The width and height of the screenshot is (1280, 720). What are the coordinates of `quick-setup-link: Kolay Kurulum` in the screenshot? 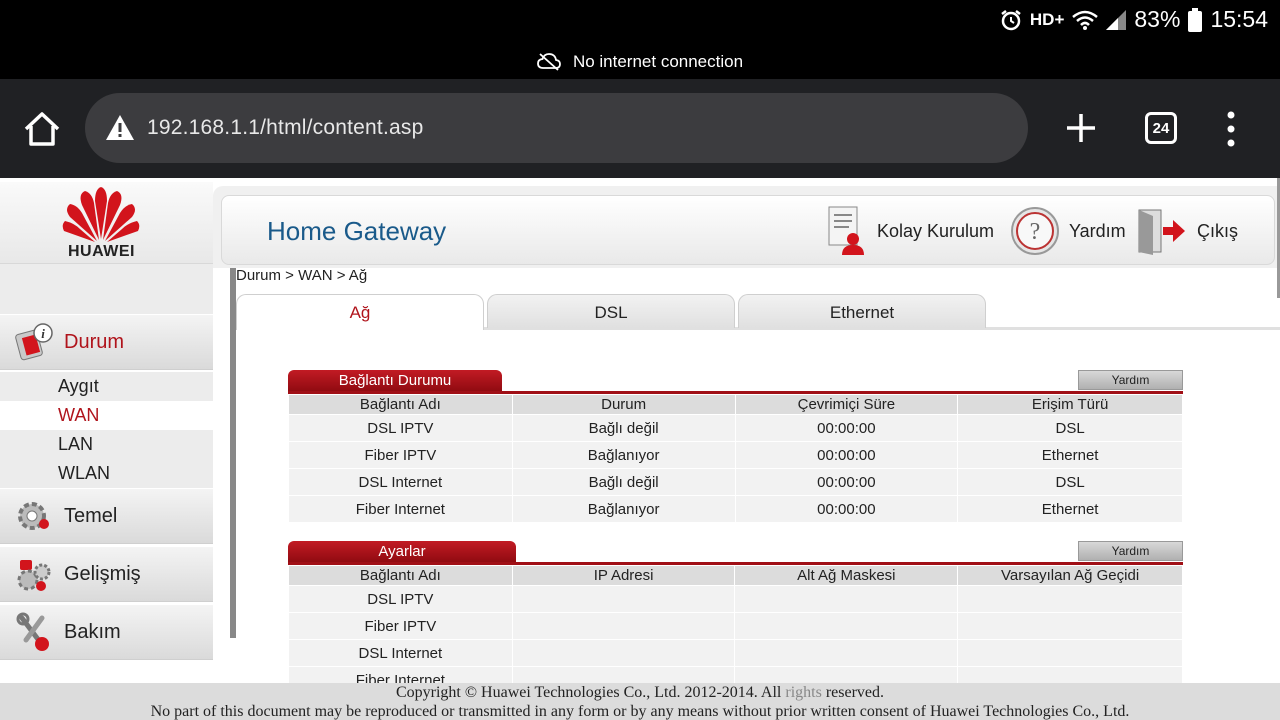 It's located at (909, 231).